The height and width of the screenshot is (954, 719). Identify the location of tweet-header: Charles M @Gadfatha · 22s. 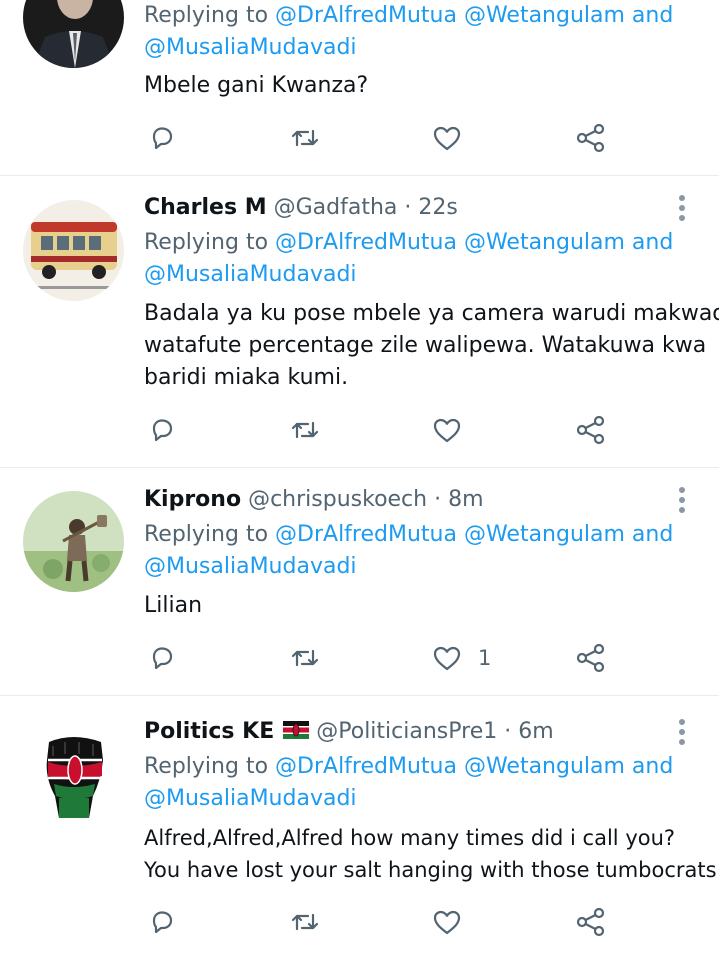
(301, 208).